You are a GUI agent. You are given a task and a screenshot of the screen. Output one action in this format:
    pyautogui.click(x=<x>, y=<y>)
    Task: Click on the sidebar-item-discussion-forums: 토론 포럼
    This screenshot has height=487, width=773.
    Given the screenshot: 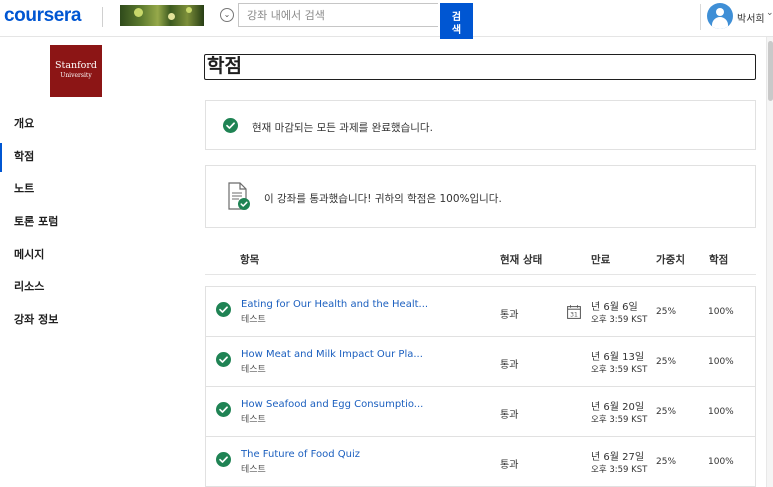 What is the action you would take?
    pyautogui.click(x=95, y=222)
    